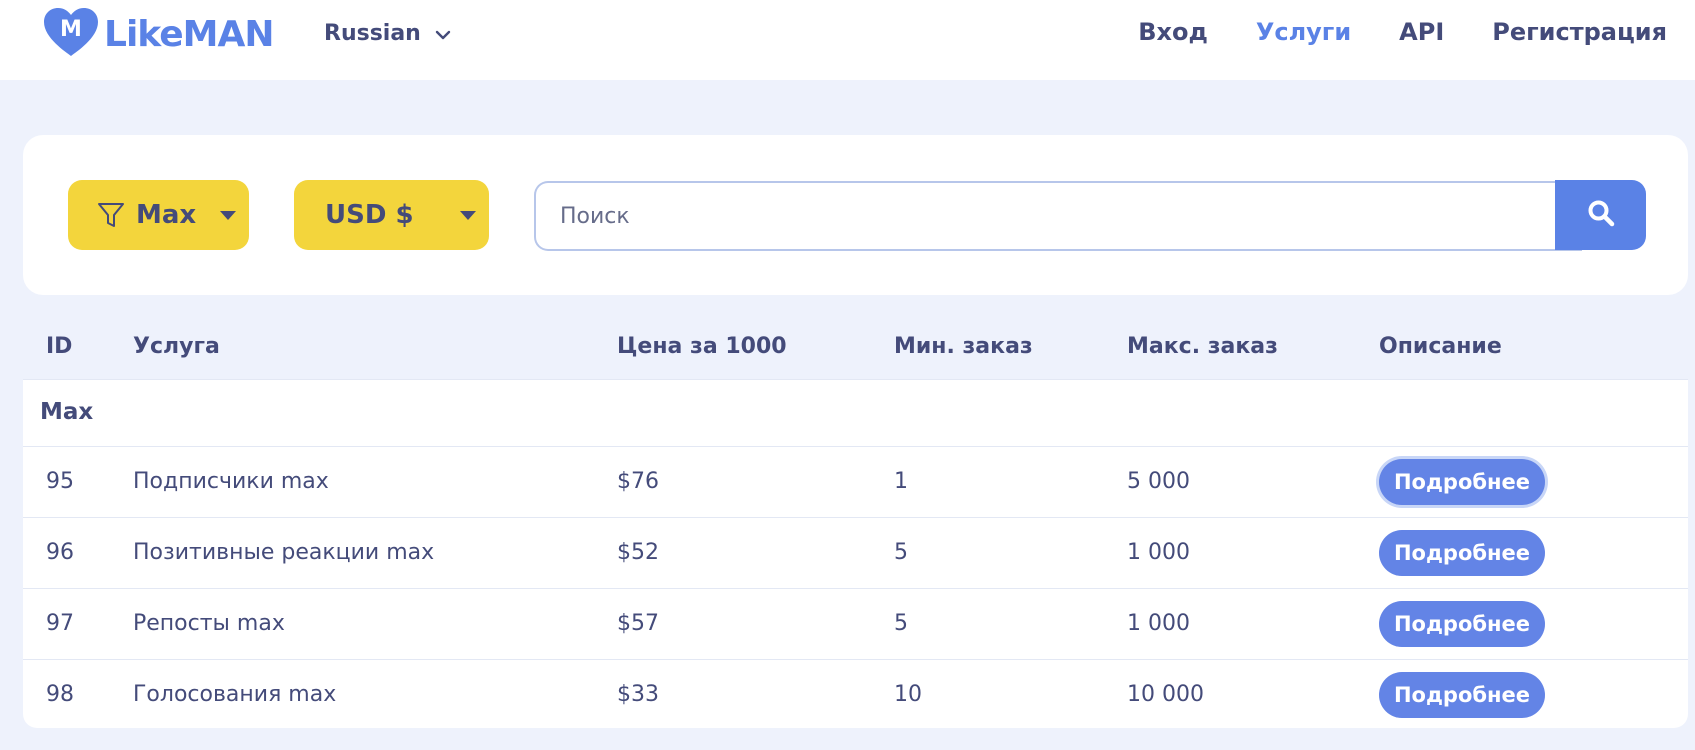 Image resolution: width=1695 pixels, height=750 pixels. Describe the element at coordinates (60, 552) in the screenshot. I see `row-id: 96` at that location.